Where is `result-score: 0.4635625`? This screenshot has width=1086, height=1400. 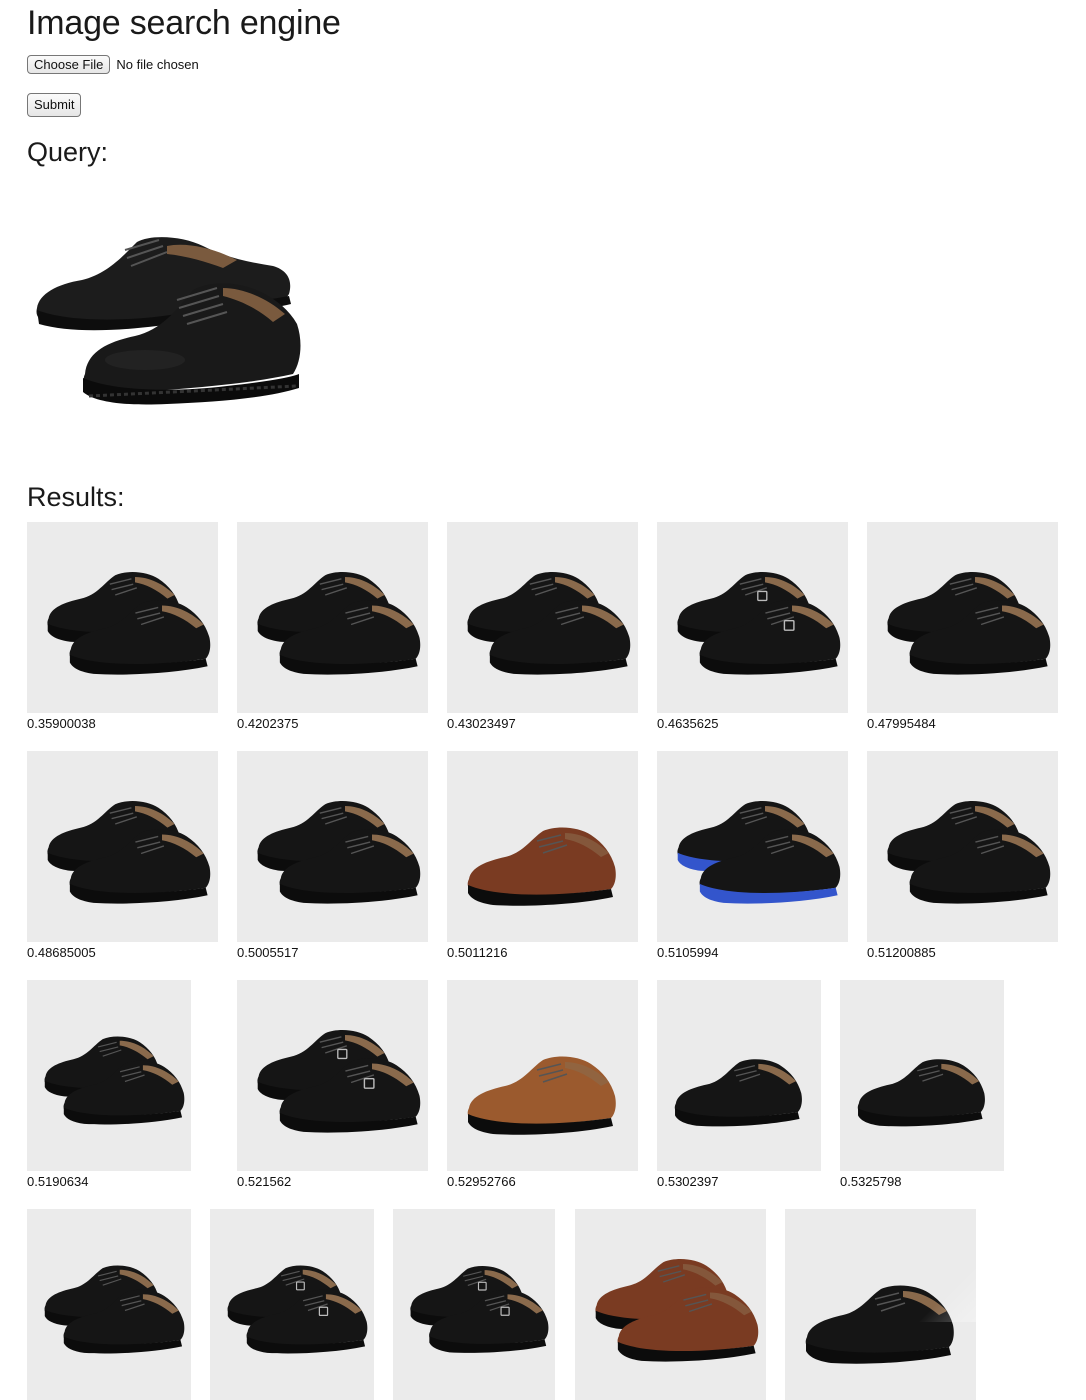
result-score: 0.4635625 is located at coordinates (688, 723).